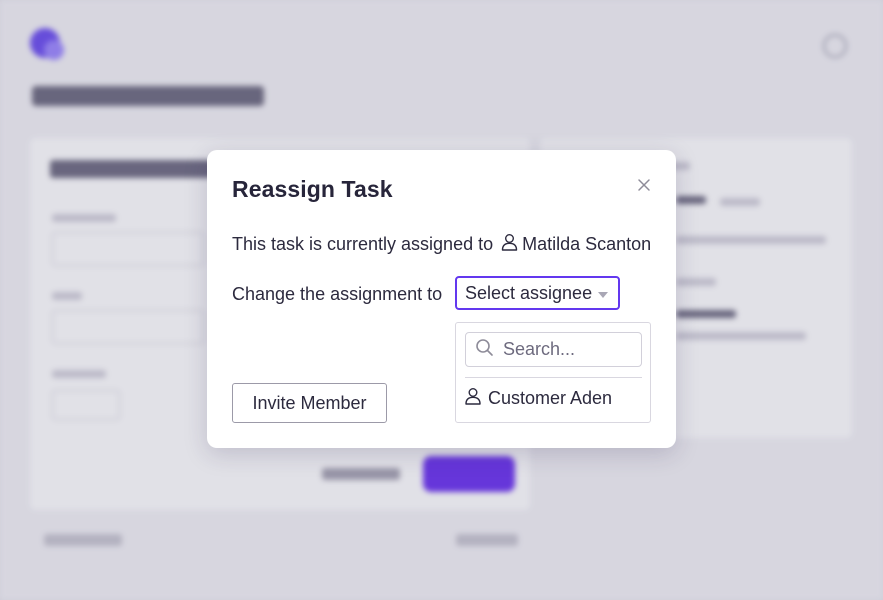  I want to click on current-assignee: Matilda Scanton, so click(576, 244).